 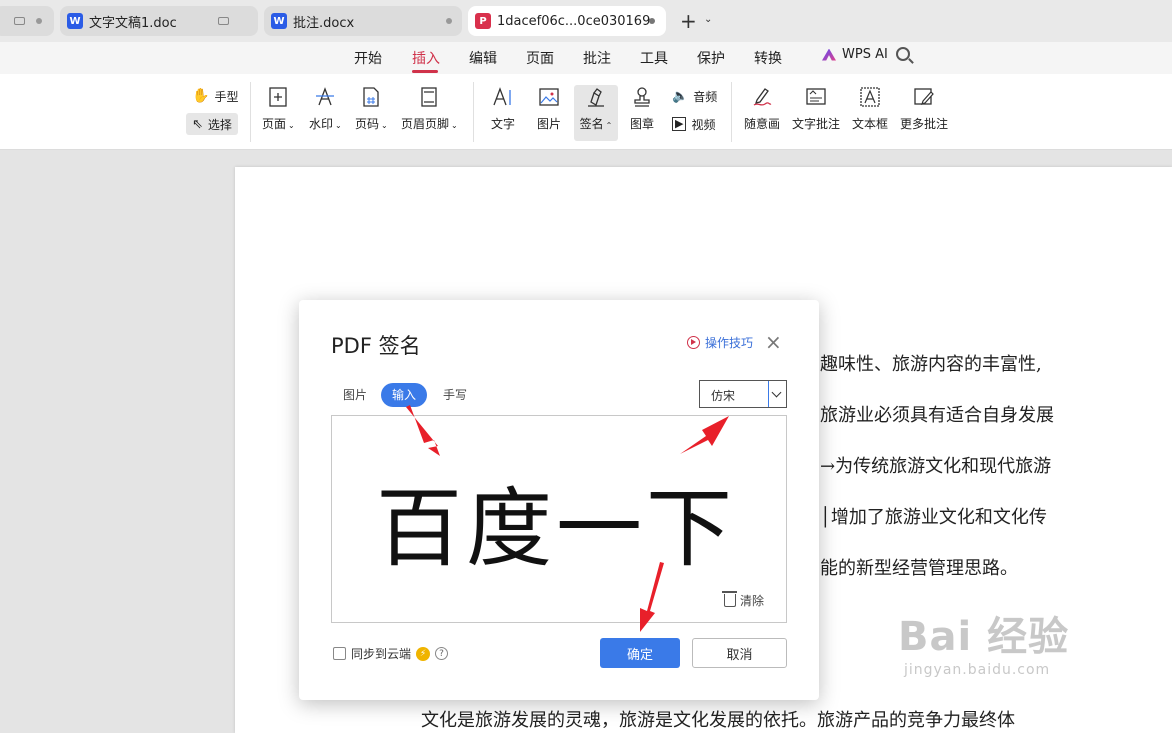 What do you see at coordinates (363, 21) in the screenshot?
I see `tab-doc2: W 批注.docx` at bounding box center [363, 21].